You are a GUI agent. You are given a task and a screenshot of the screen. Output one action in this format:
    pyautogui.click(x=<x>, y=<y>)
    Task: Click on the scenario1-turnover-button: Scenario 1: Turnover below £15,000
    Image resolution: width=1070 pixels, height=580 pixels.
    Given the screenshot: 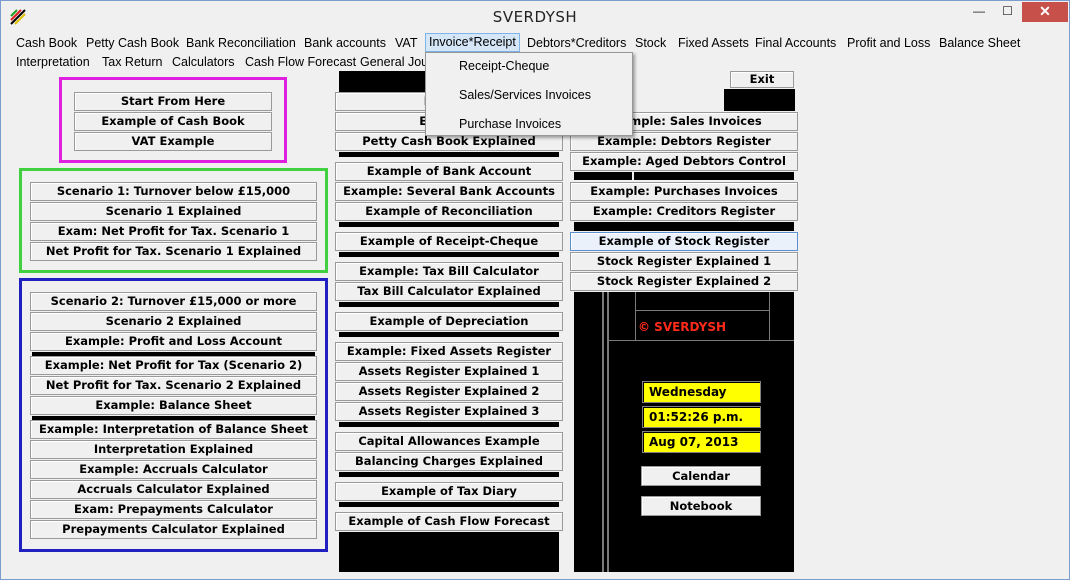 What is the action you would take?
    pyautogui.click(x=173, y=191)
    